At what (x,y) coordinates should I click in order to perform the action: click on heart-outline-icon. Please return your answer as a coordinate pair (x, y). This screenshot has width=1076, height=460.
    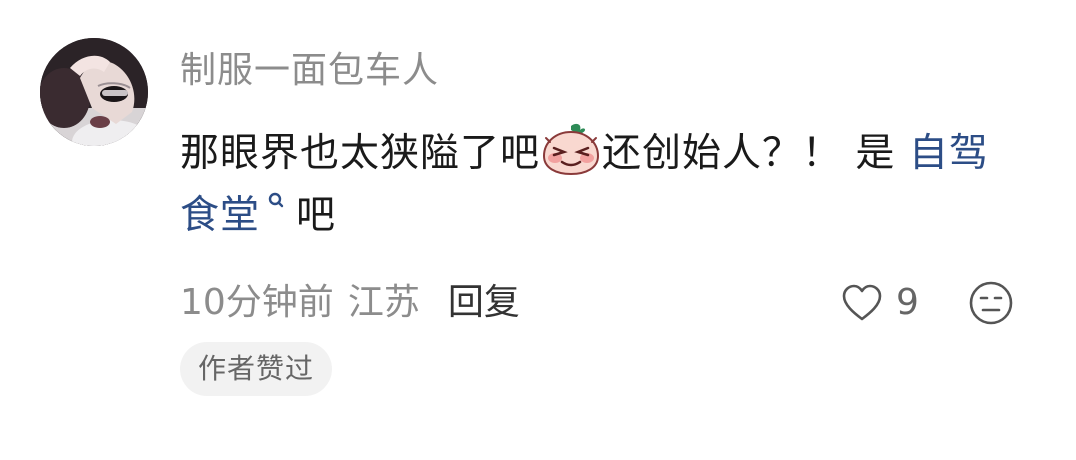
    Looking at the image, I should click on (862, 302).